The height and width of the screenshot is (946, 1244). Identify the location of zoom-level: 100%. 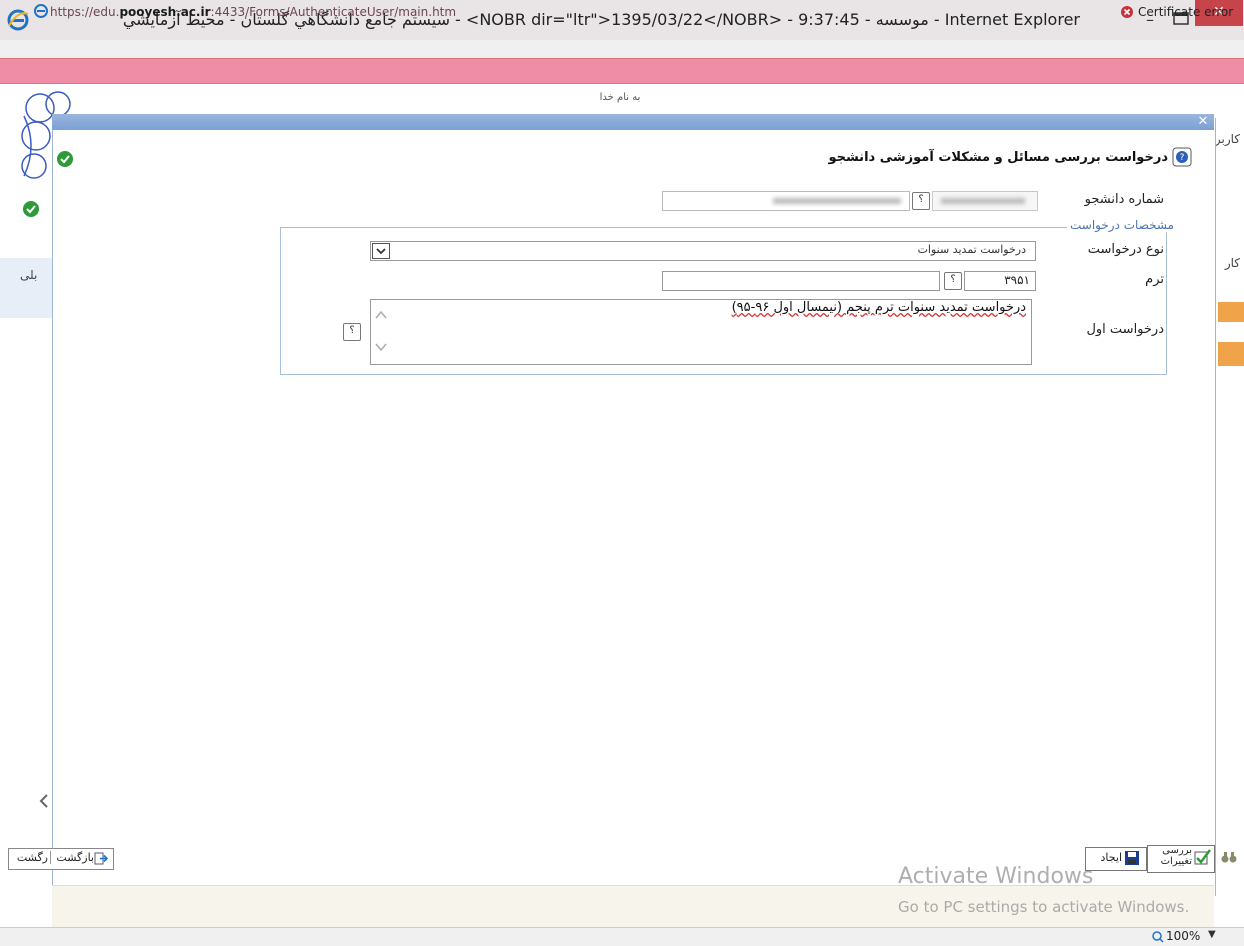
(1183, 936).